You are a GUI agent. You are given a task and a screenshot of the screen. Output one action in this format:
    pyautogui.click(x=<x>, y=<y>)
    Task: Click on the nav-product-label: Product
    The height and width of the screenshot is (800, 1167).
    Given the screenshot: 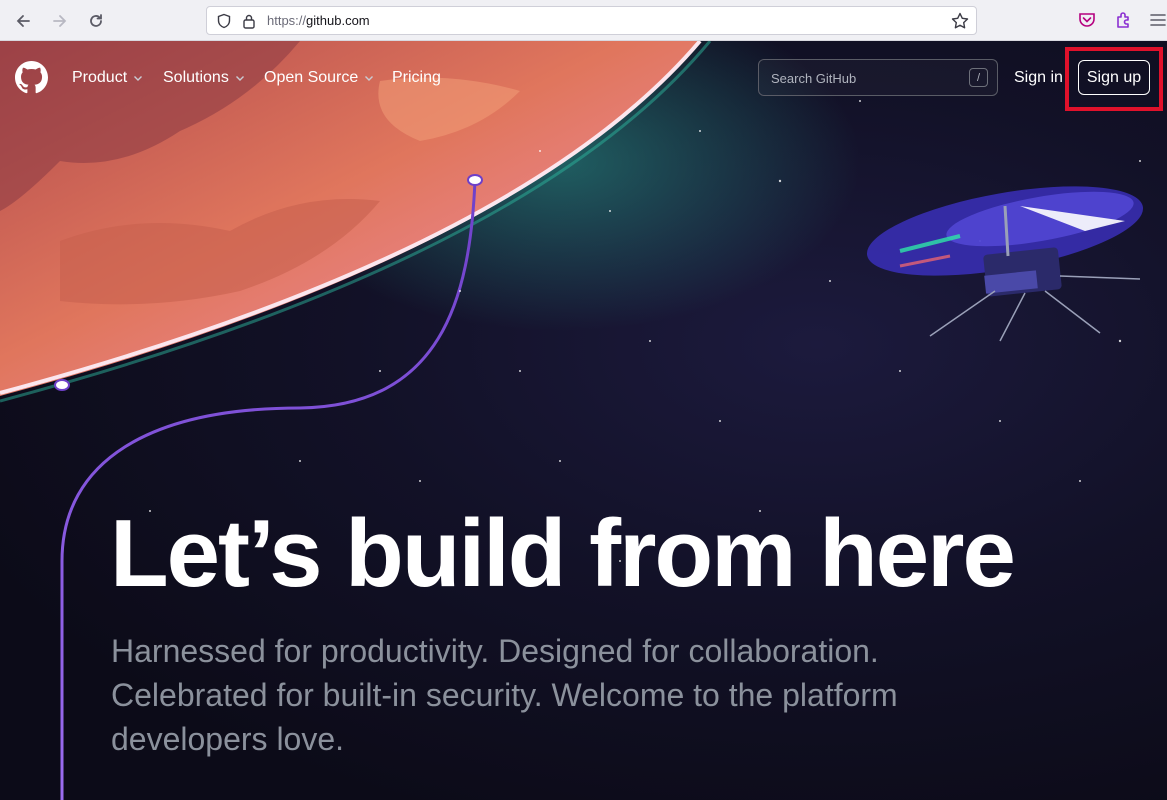 What is the action you would take?
    pyautogui.click(x=100, y=77)
    